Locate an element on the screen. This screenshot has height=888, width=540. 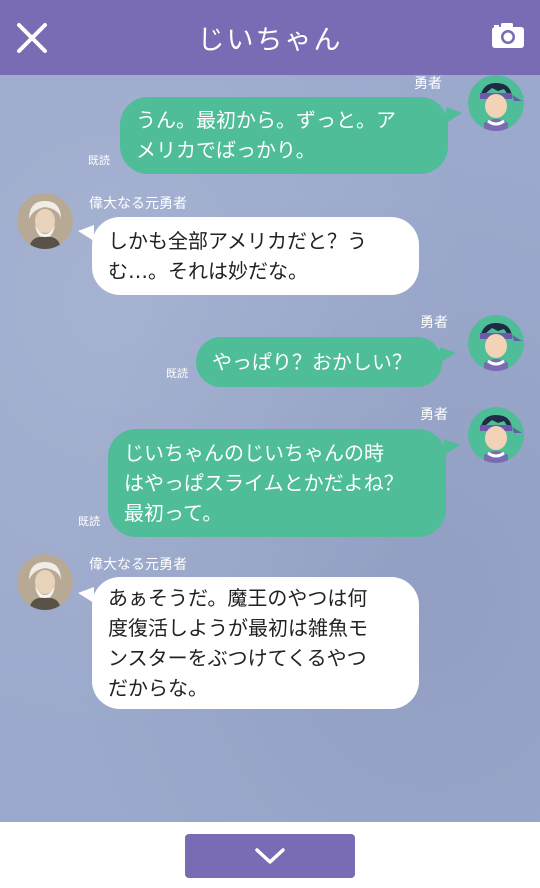
chat-header: じいちゃん is located at coordinates (270, 37).